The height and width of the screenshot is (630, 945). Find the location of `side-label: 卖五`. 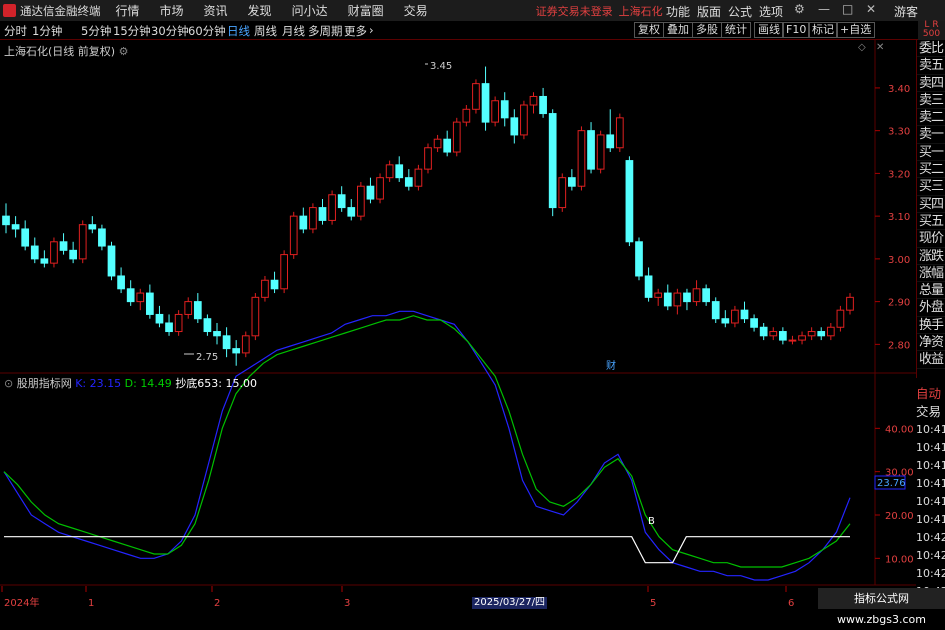

side-label: 卖五 is located at coordinates (931, 66).